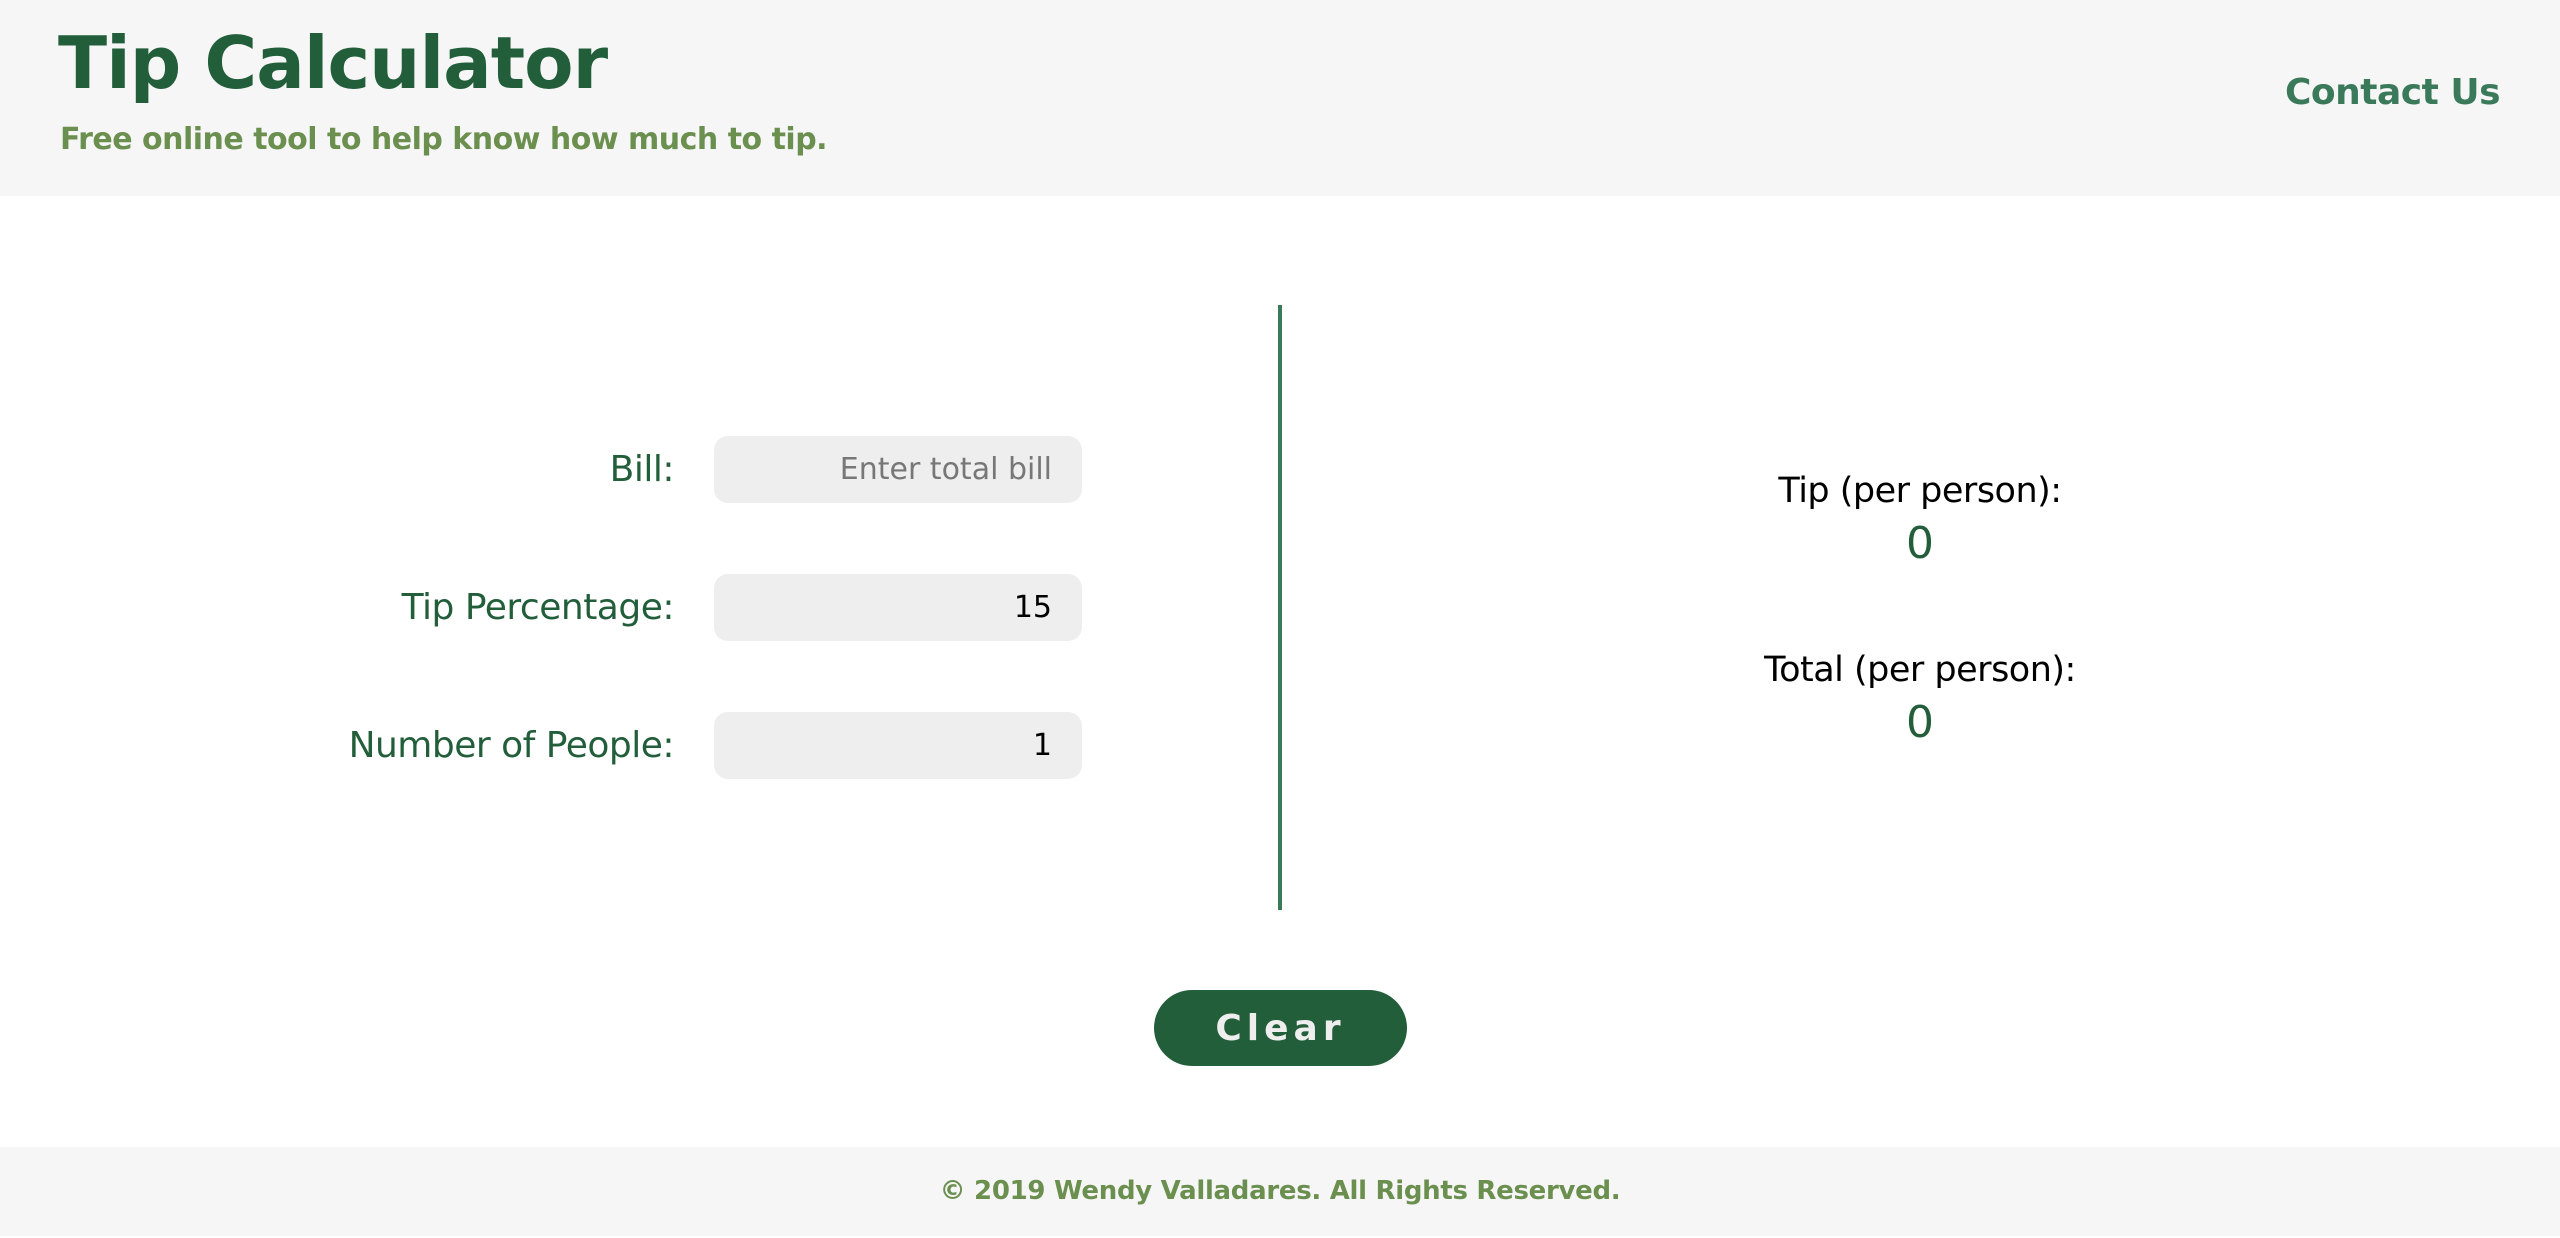 The image size is (2560, 1238). I want to click on vertical-divider, so click(1280, 607).